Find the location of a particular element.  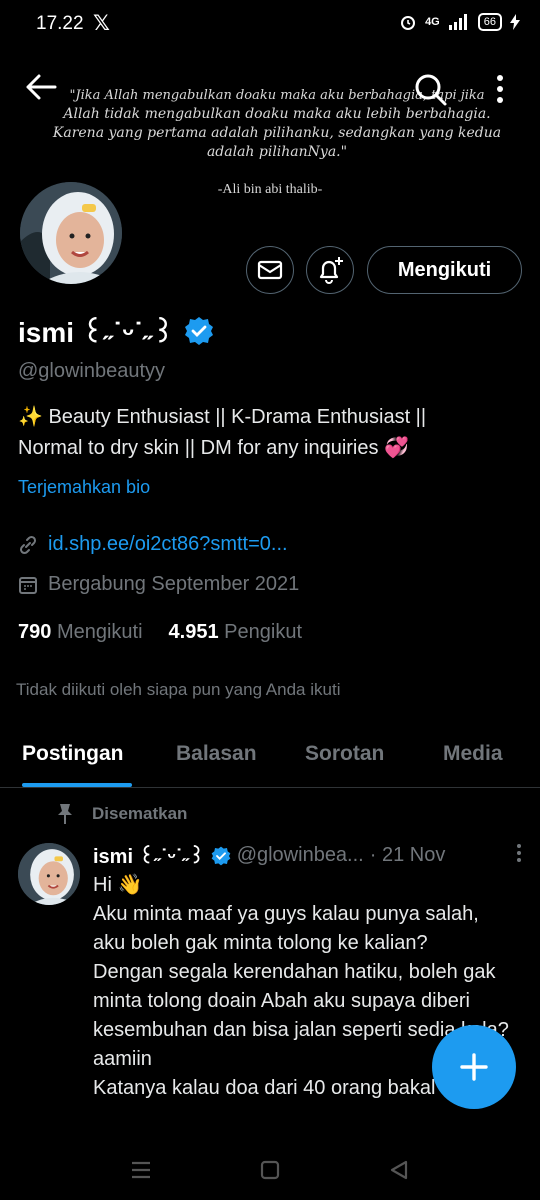

follow-stats: 790 Mengikuti 4.951 Pengikut is located at coordinates (160, 632).